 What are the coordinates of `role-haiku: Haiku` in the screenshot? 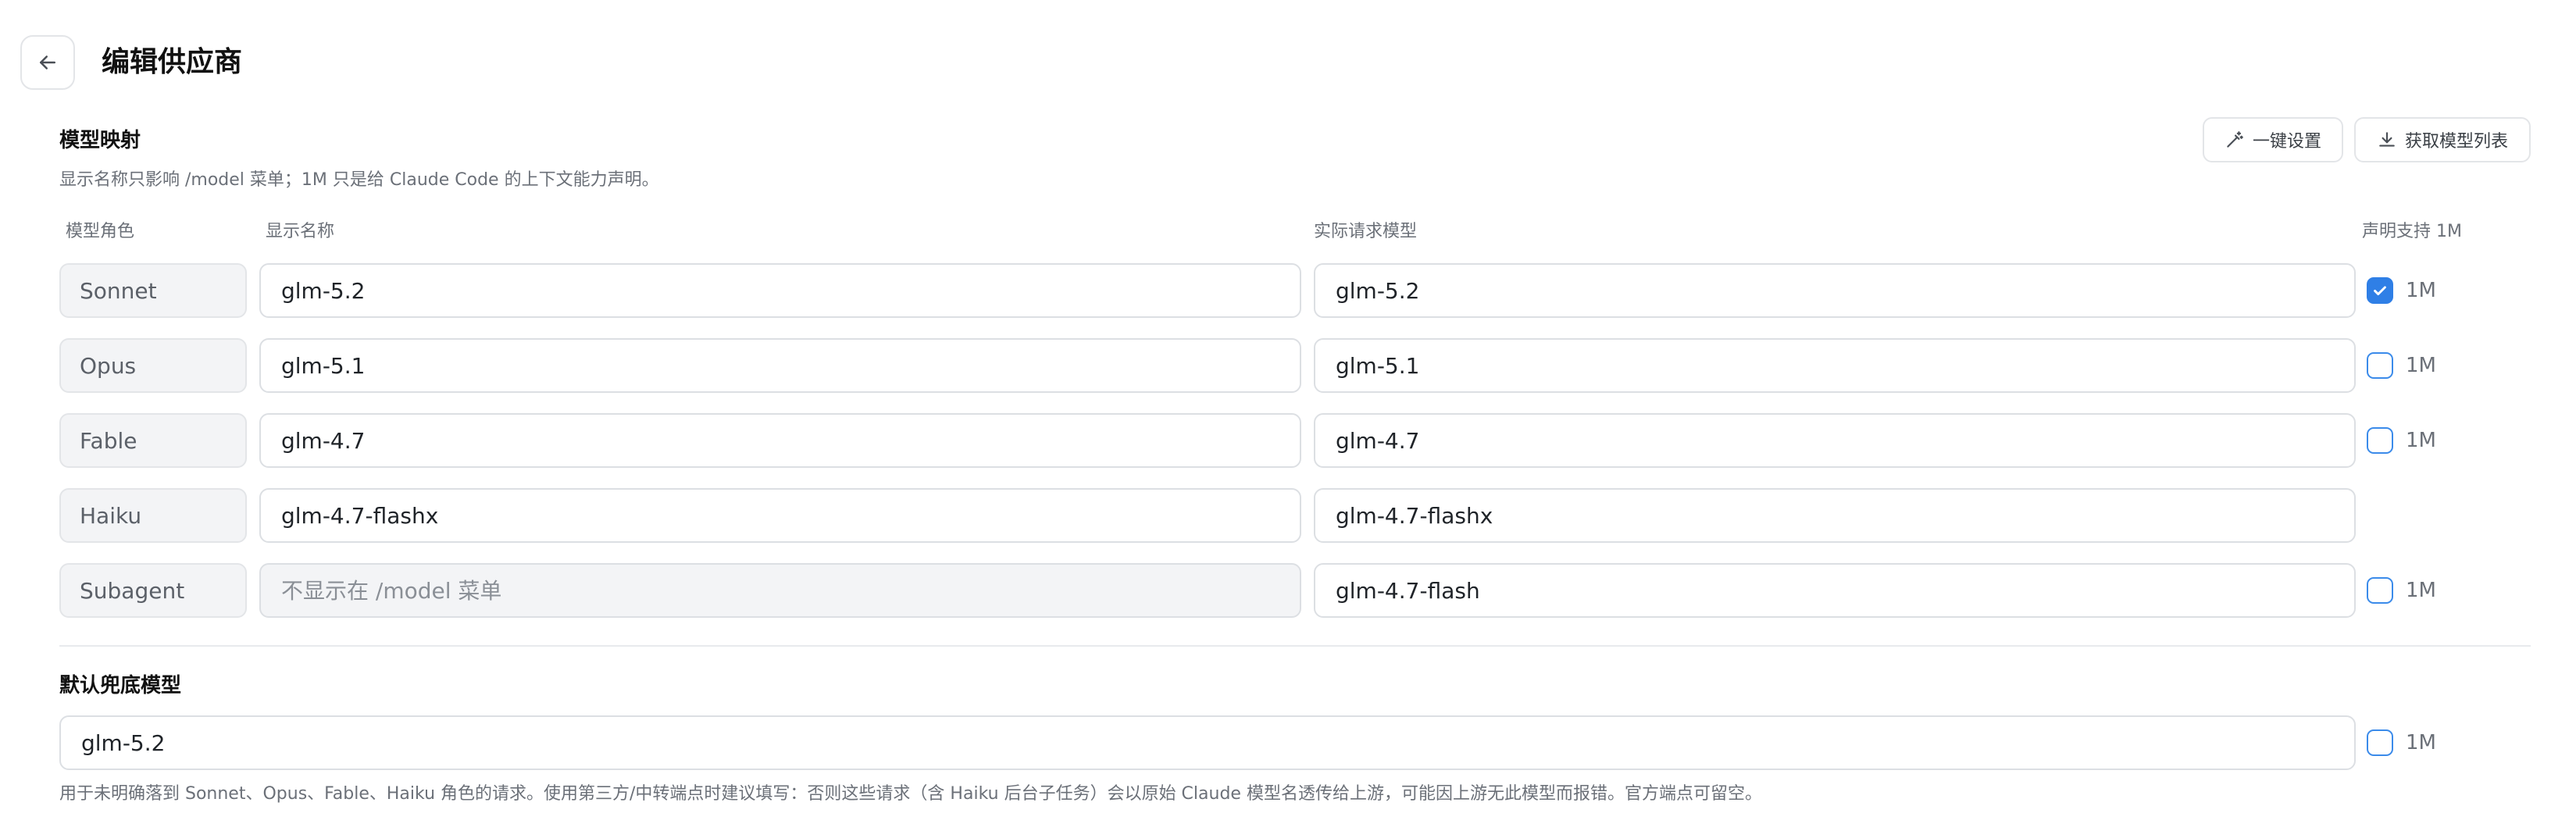 It's located at (153, 515).